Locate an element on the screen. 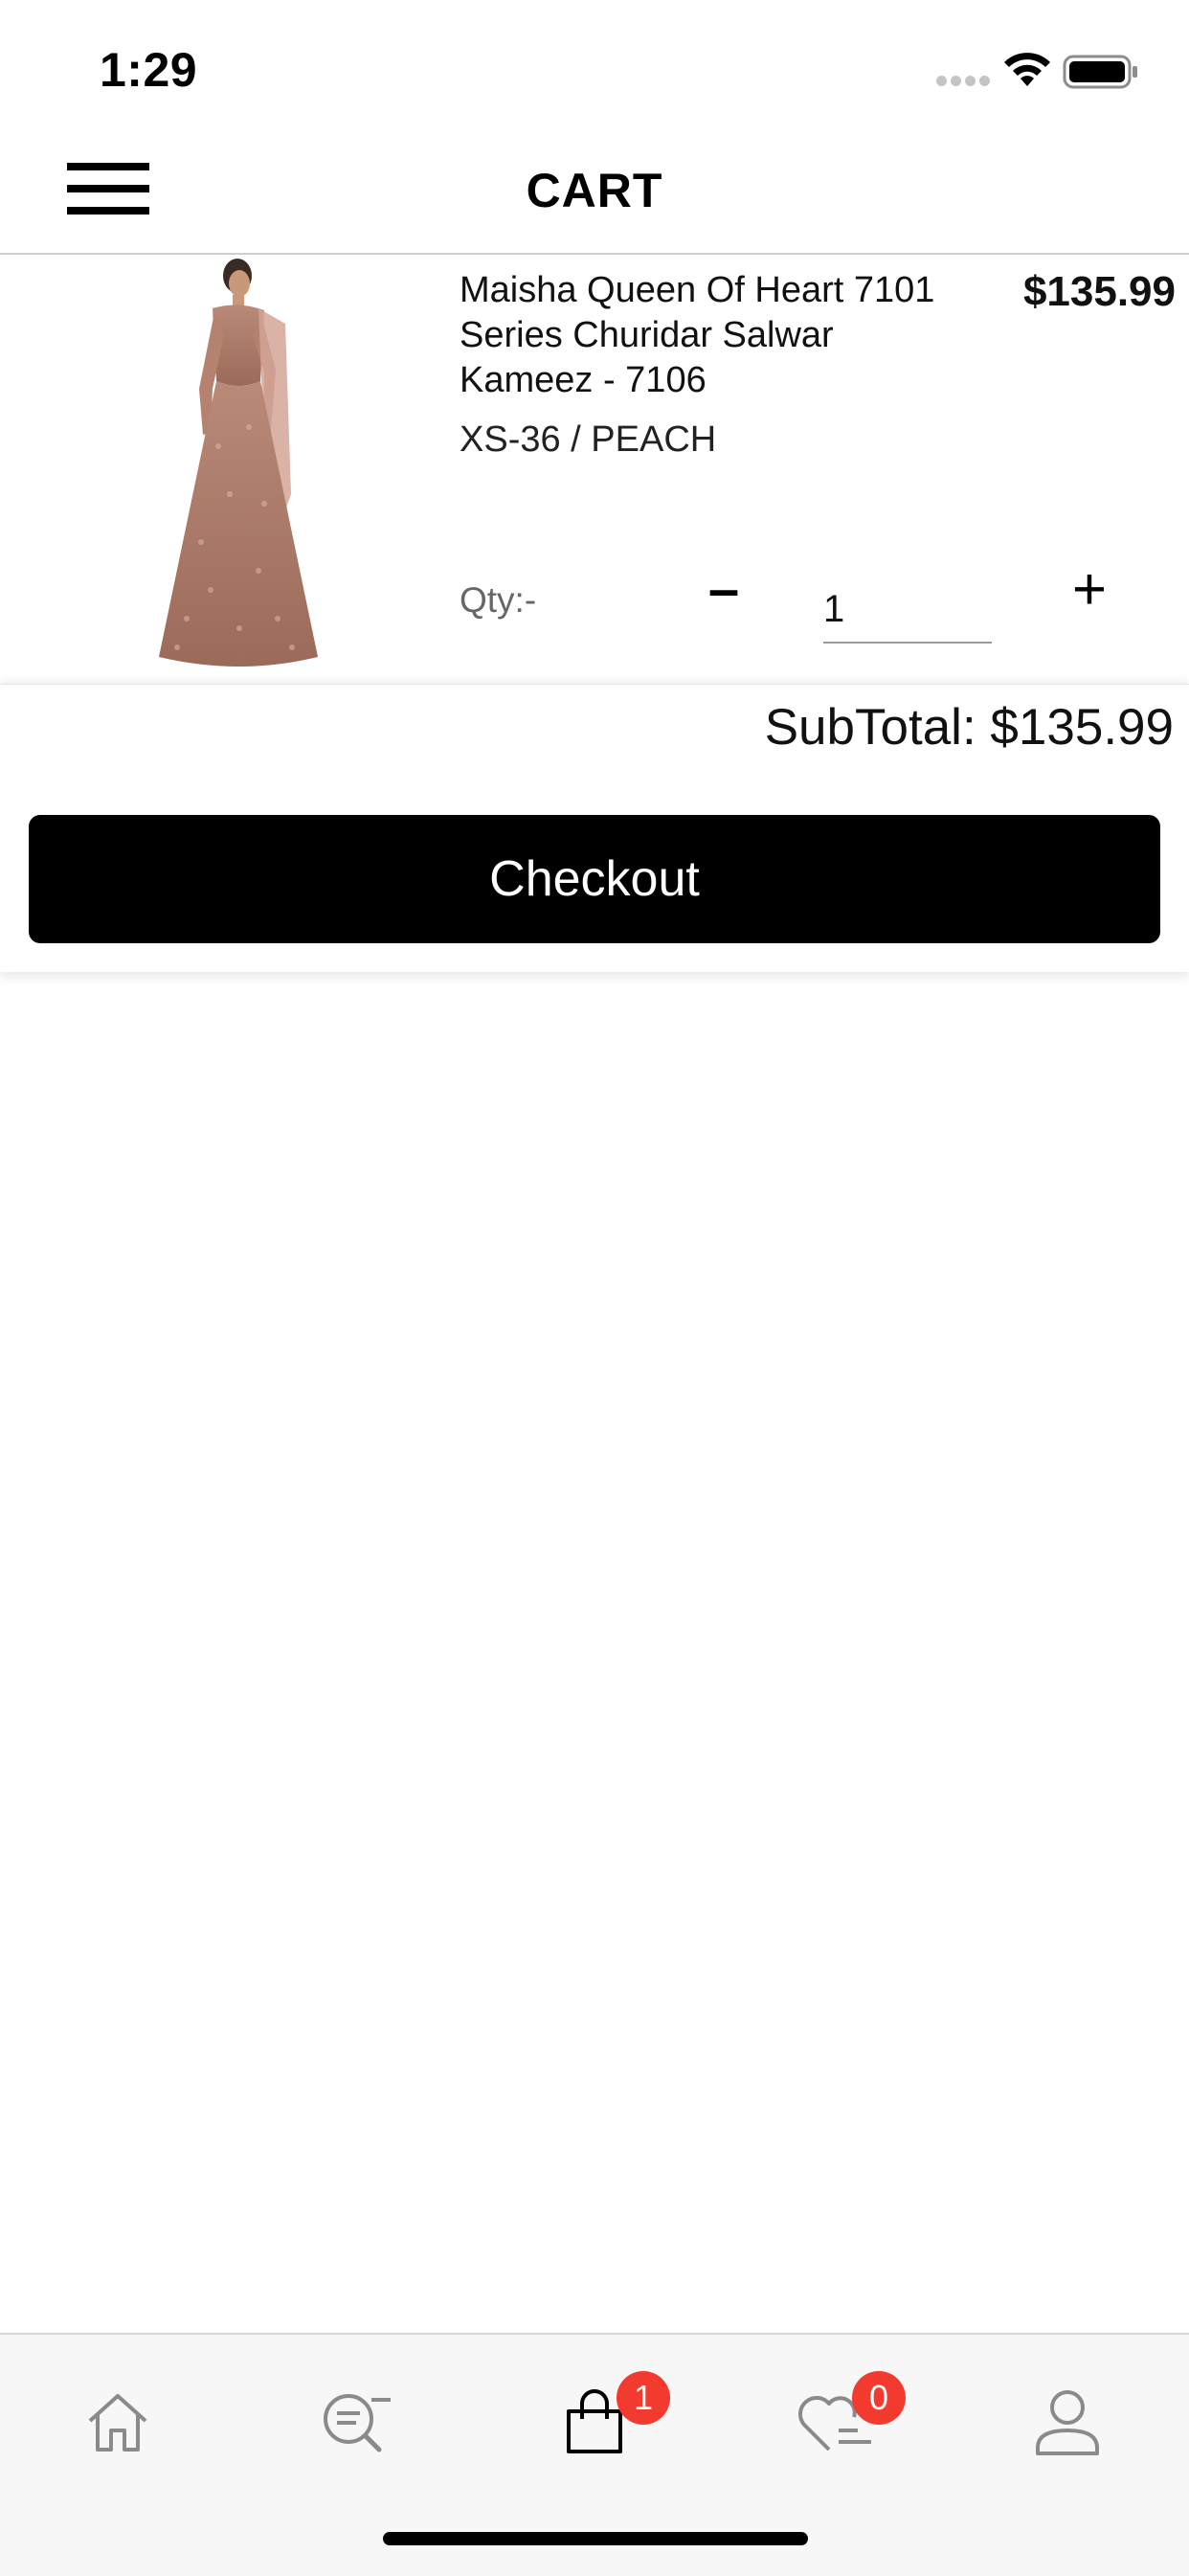  product-price: $135.99 is located at coordinates (1099, 291).